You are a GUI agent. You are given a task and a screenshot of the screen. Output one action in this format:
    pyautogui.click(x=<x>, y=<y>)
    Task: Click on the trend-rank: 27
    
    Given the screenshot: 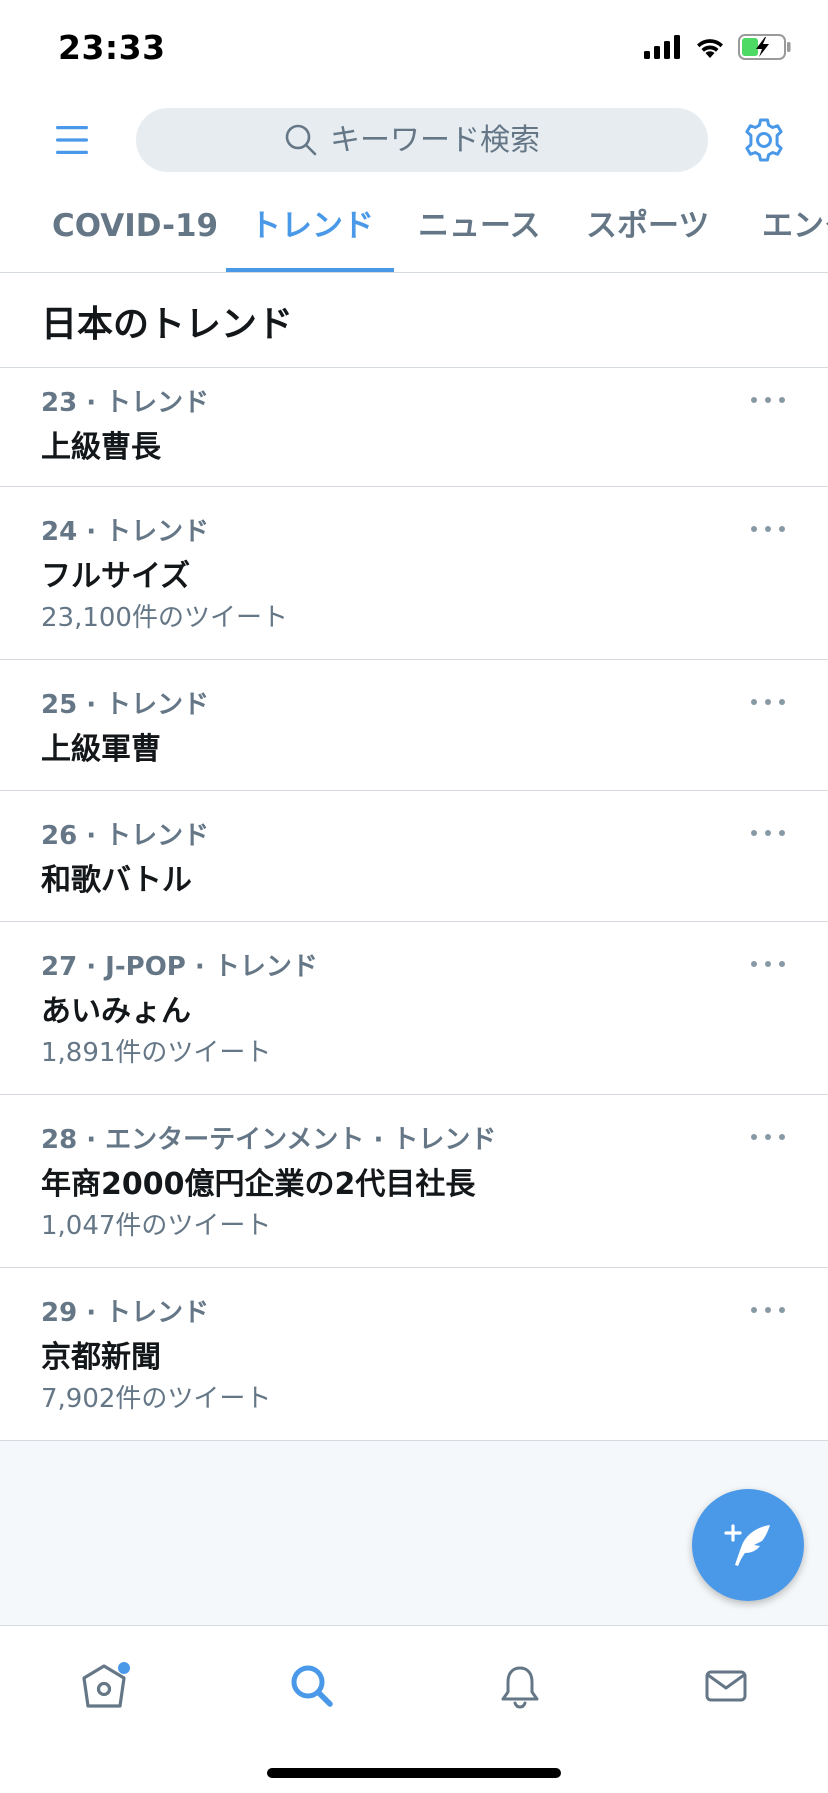 What is the action you would take?
    pyautogui.click(x=59, y=967)
    